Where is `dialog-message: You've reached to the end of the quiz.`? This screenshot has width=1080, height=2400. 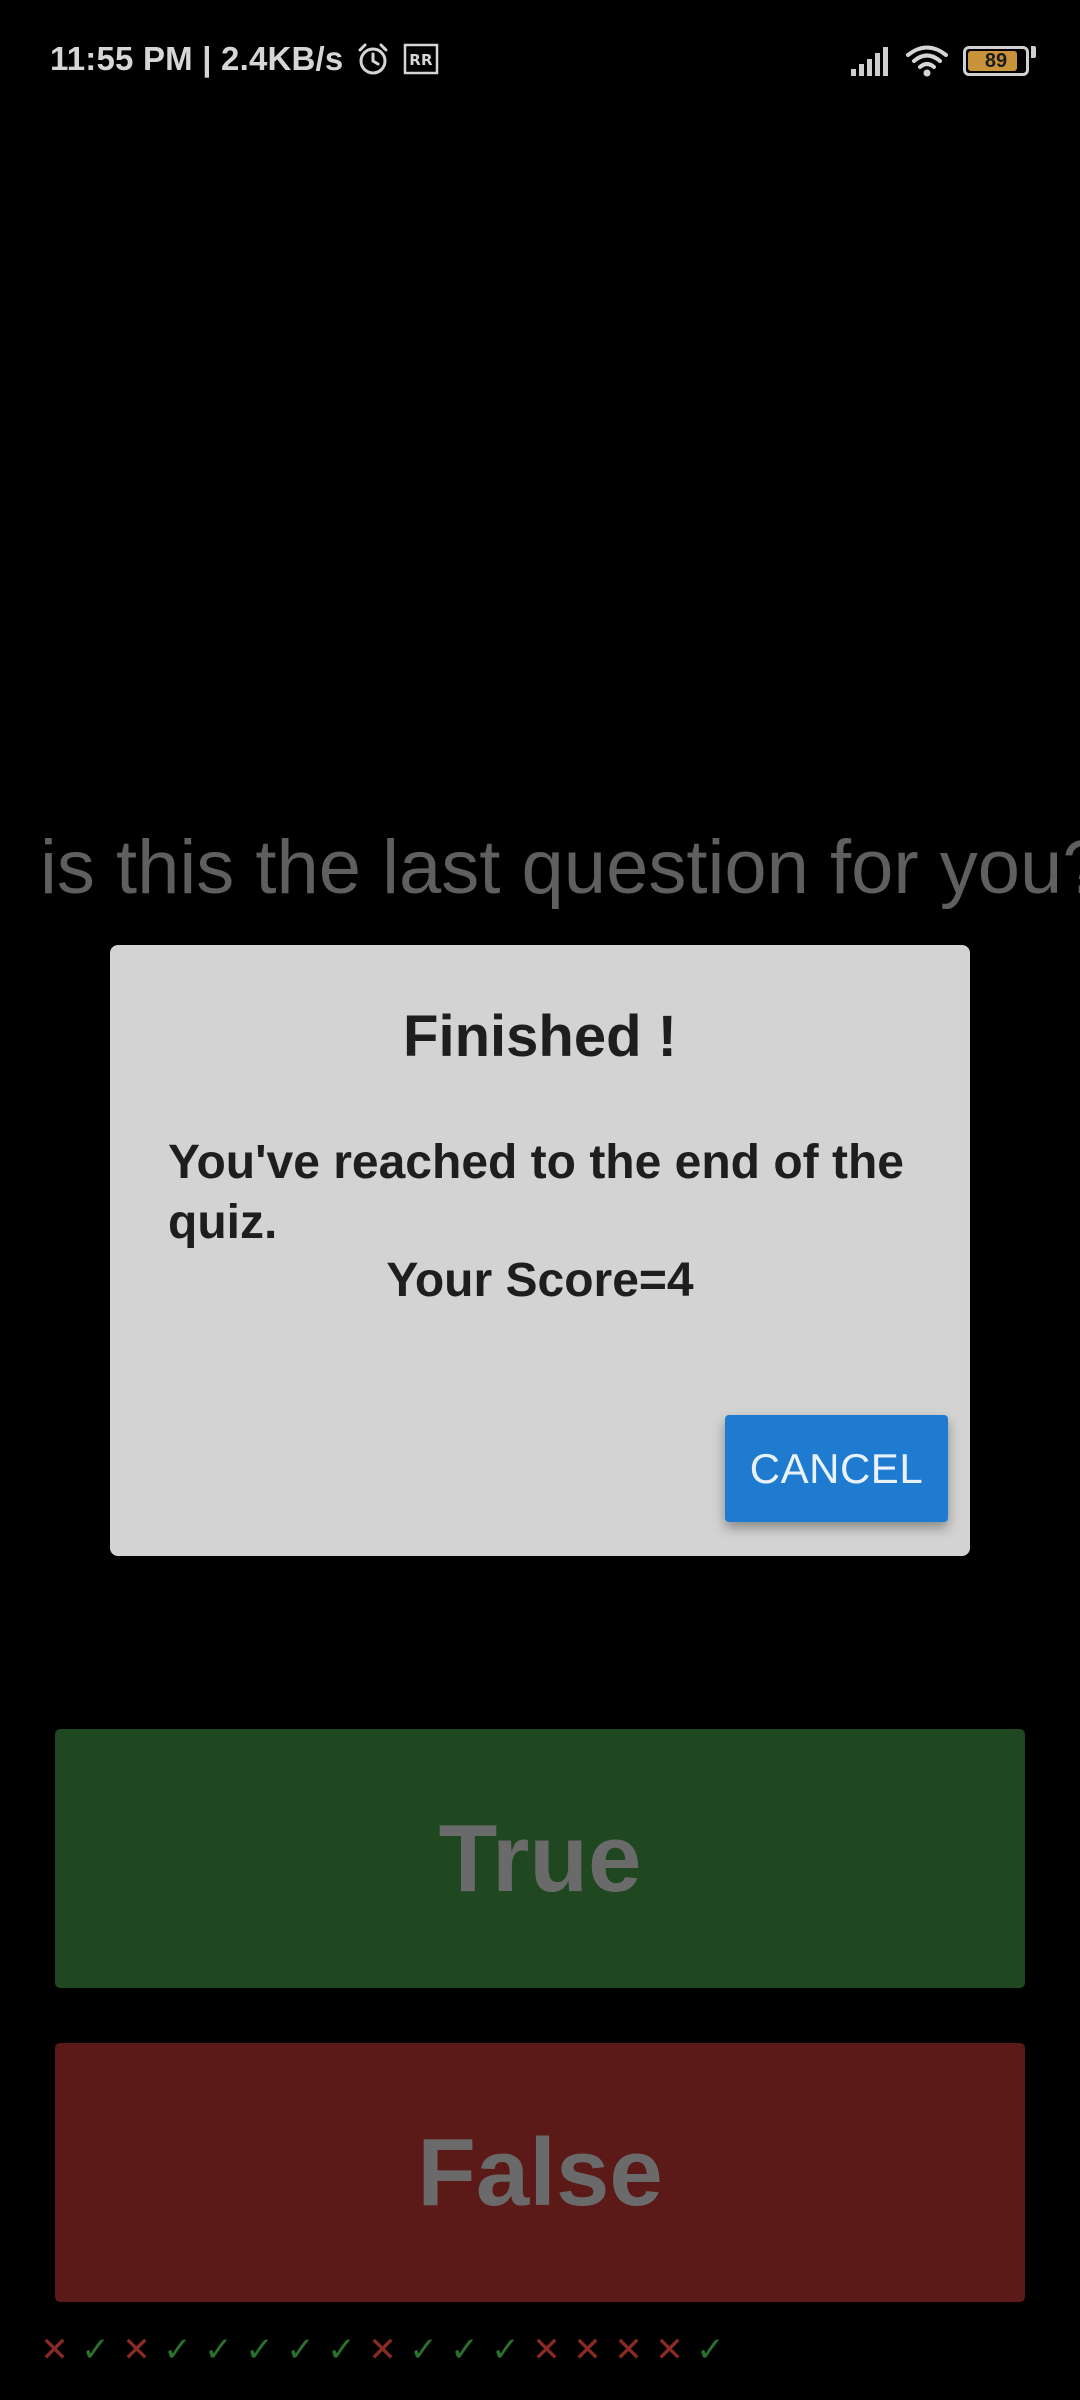 dialog-message: You've reached to the end of the quiz. is located at coordinates (536, 1192).